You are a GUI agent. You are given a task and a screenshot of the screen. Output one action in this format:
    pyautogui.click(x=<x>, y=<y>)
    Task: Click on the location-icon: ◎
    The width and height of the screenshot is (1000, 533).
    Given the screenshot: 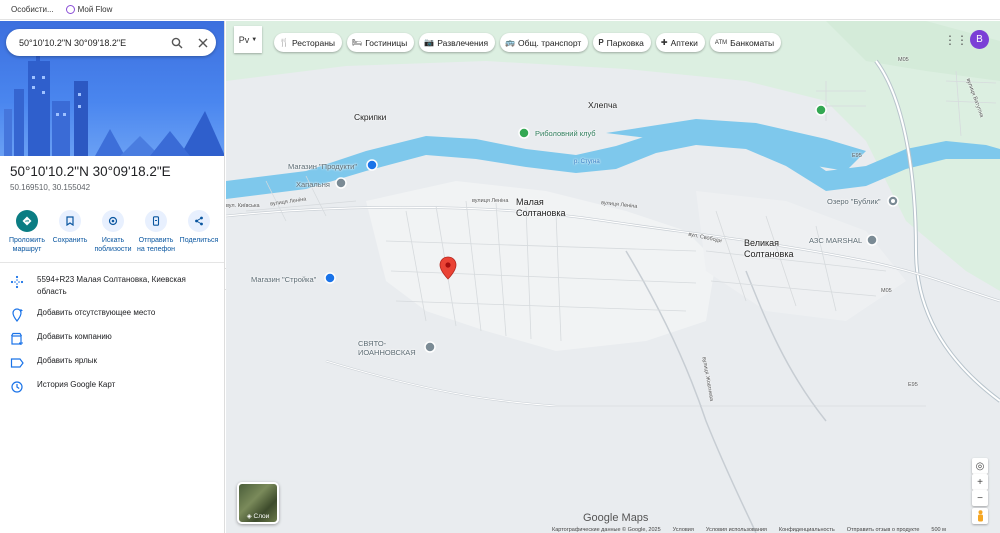 What is the action you would take?
    pyautogui.click(x=980, y=466)
    